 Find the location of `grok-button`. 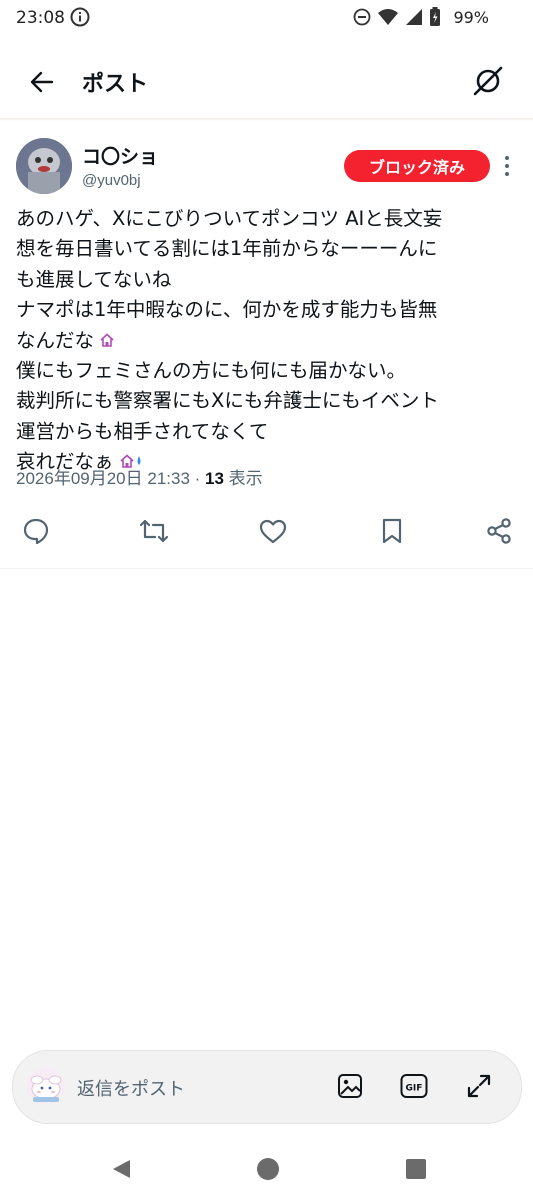

grok-button is located at coordinates (488, 81).